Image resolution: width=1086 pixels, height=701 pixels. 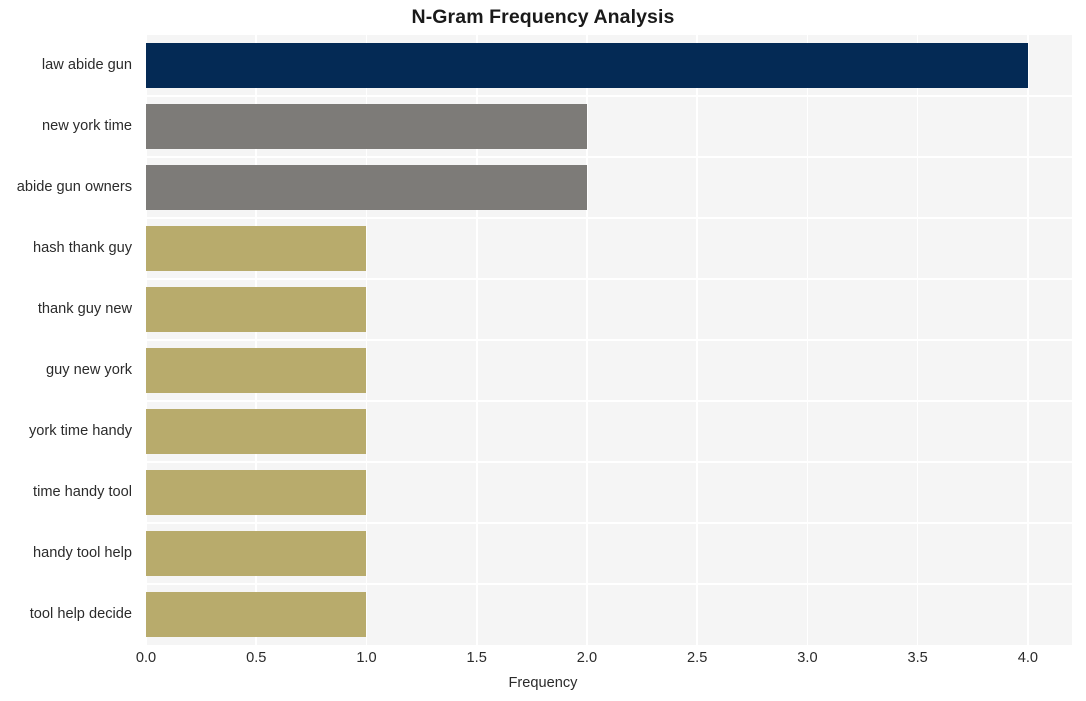 I want to click on x-tick-label: 3.5, so click(x=917, y=658).